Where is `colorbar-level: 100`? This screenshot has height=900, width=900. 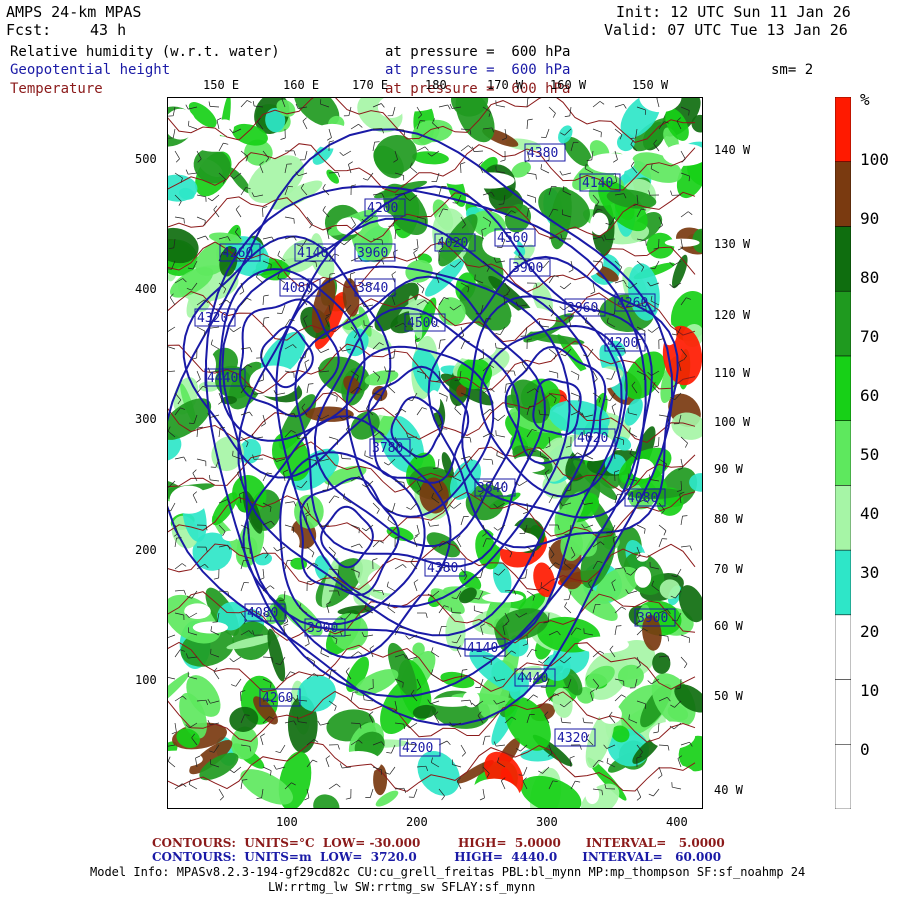 colorbar-level: 100 is located at coordinates (874, 159).